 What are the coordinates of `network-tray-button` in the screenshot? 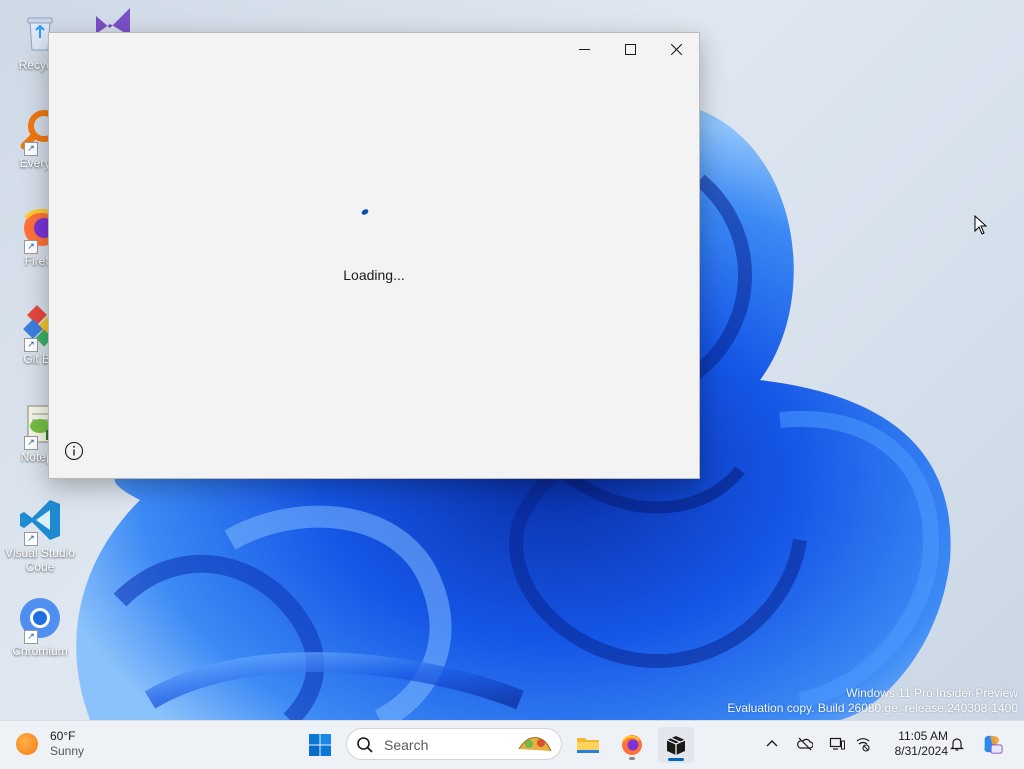 It's located at (863, 744).